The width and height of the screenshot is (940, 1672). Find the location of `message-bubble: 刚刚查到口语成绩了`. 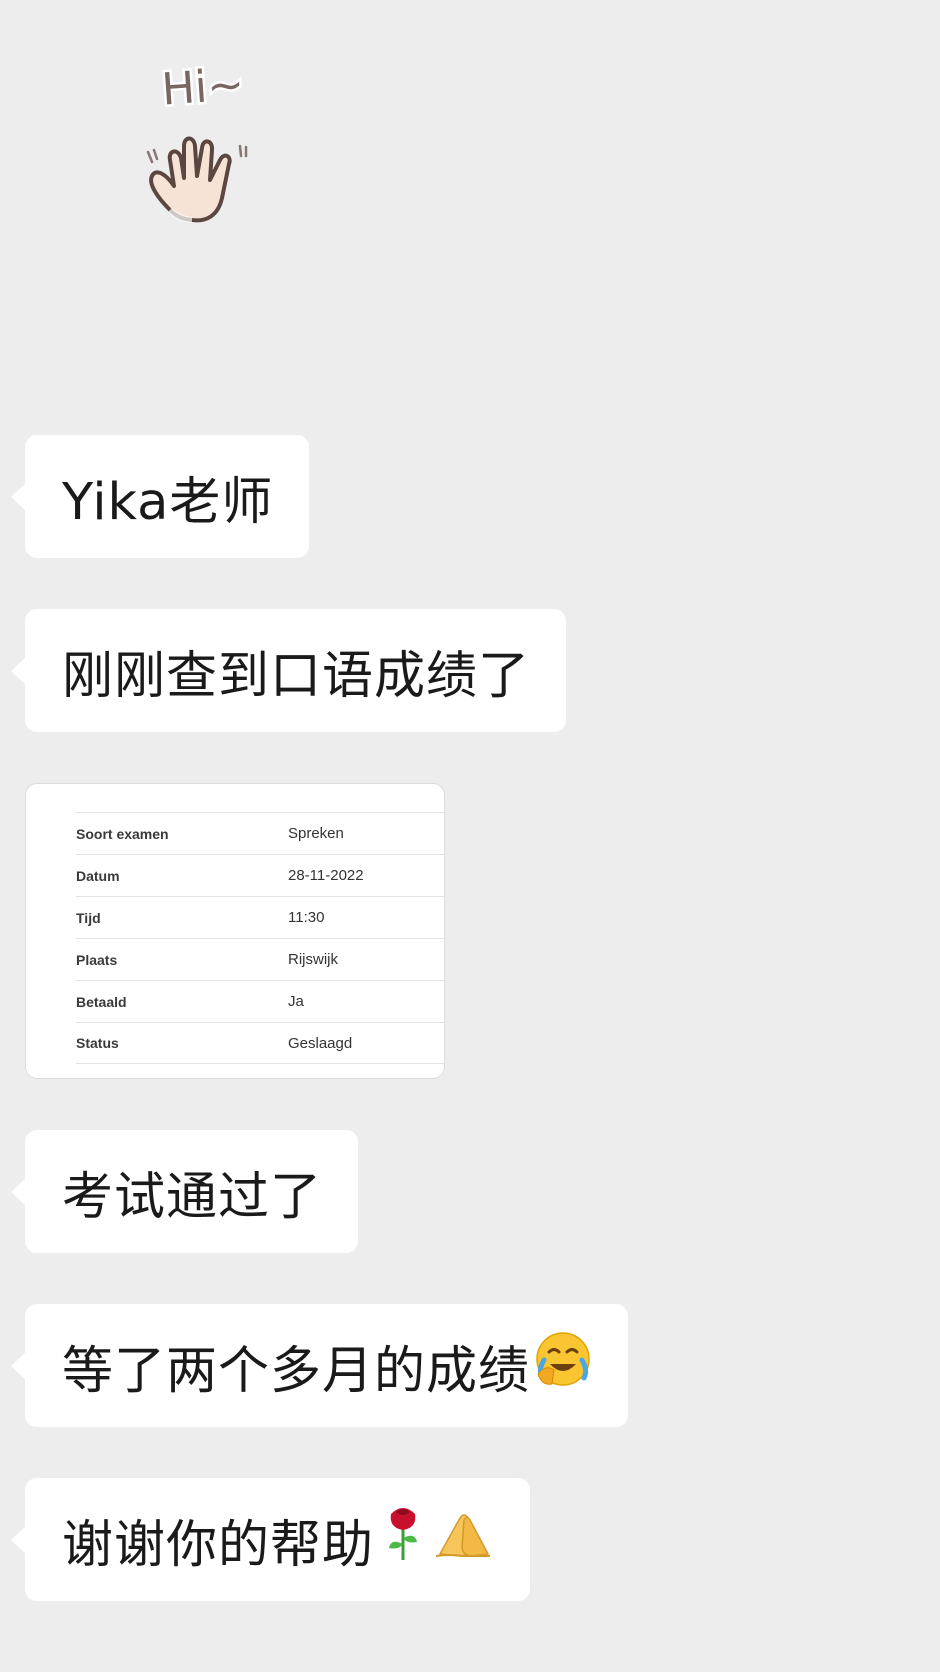

message-bubble: 刚刚查到口语成绩了 is located at coordinates (288, 670).